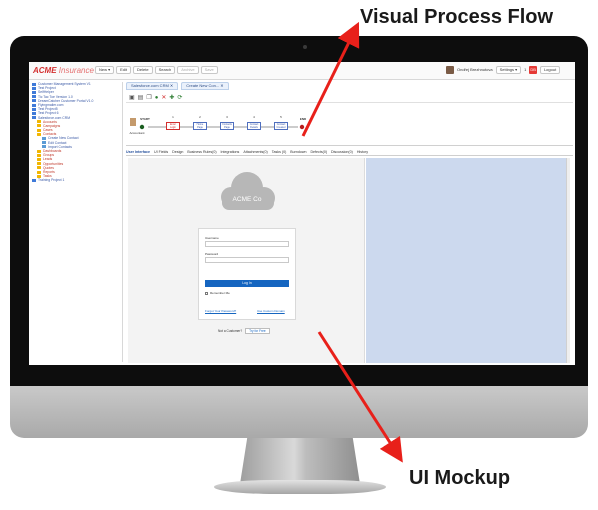 This screenshot has height=510, width=598. What do you see at coordinates (205, 86) in the screenshot?
I see `tab-1: Create New Con... ✕` at bounding box center [205, 86].